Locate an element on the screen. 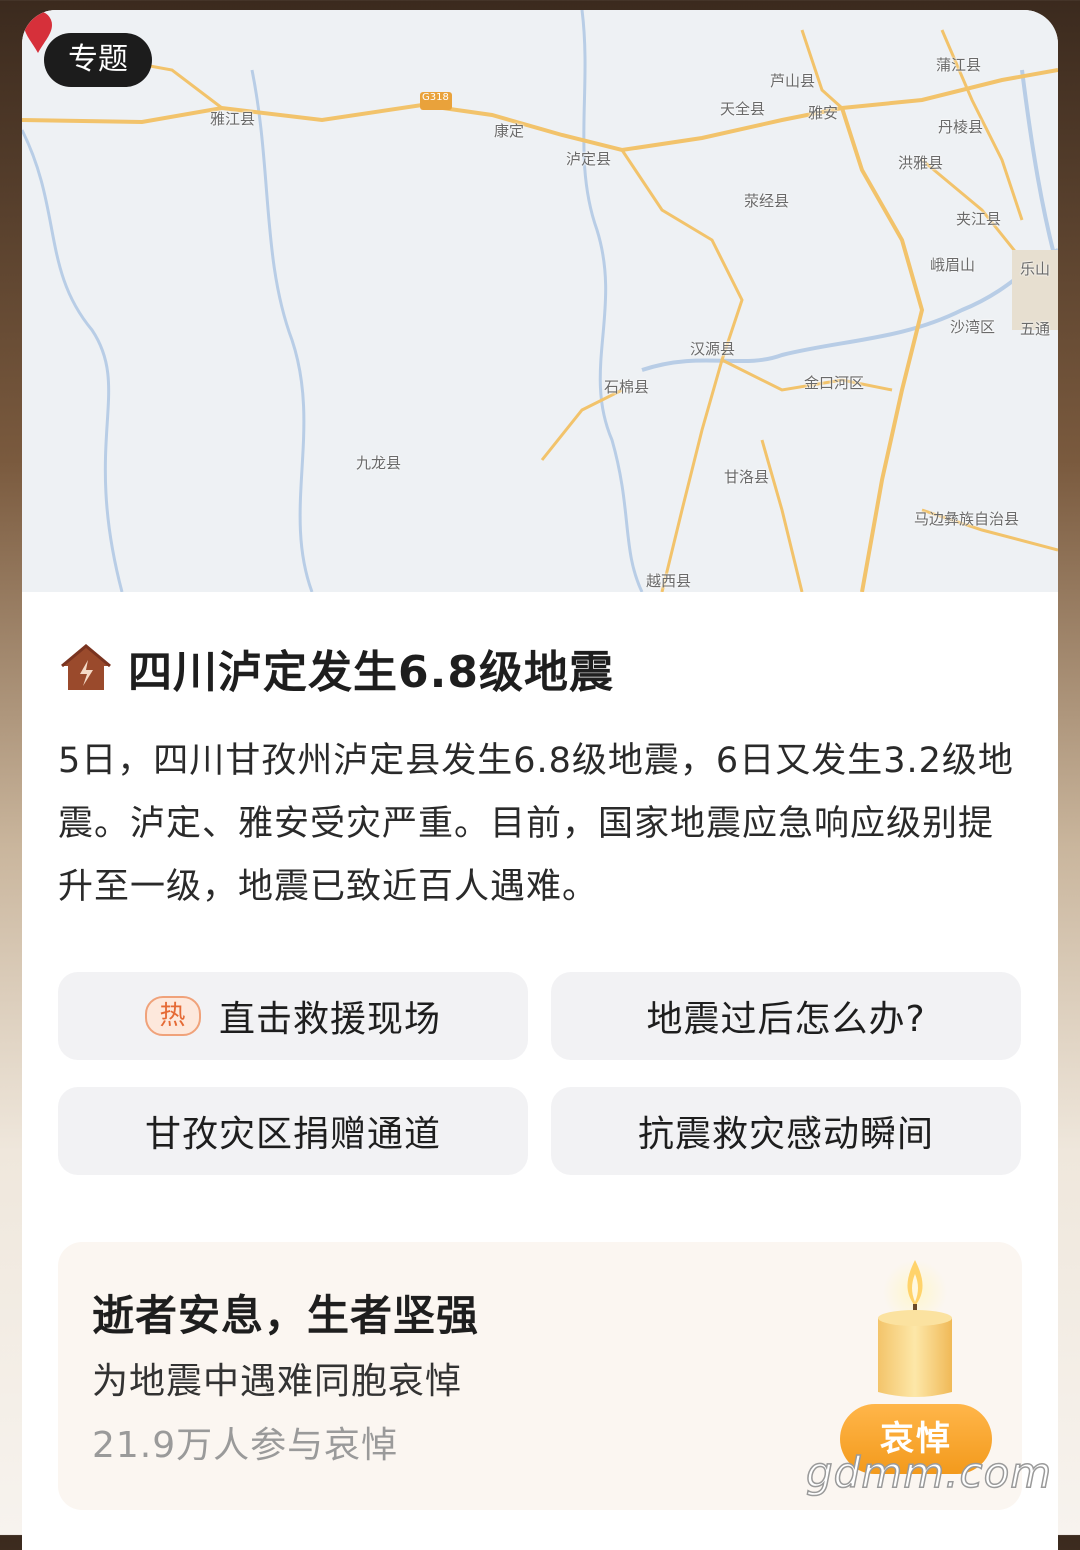 The height and width of the screenshot is (1550, 1080). map-label-ganluo: 甘洛县 is located at coordinates (747, 477).